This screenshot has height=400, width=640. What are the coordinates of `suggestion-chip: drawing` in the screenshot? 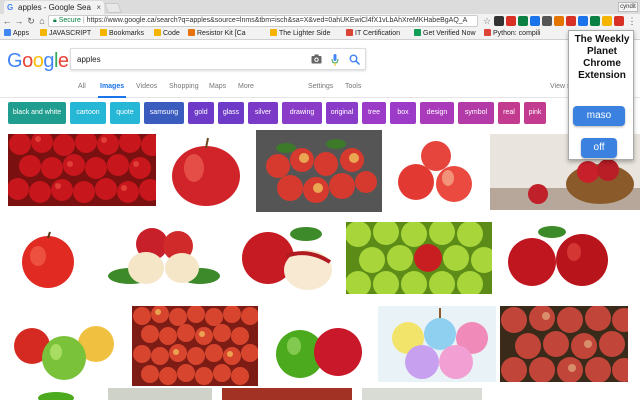 It's located at (302, 113).